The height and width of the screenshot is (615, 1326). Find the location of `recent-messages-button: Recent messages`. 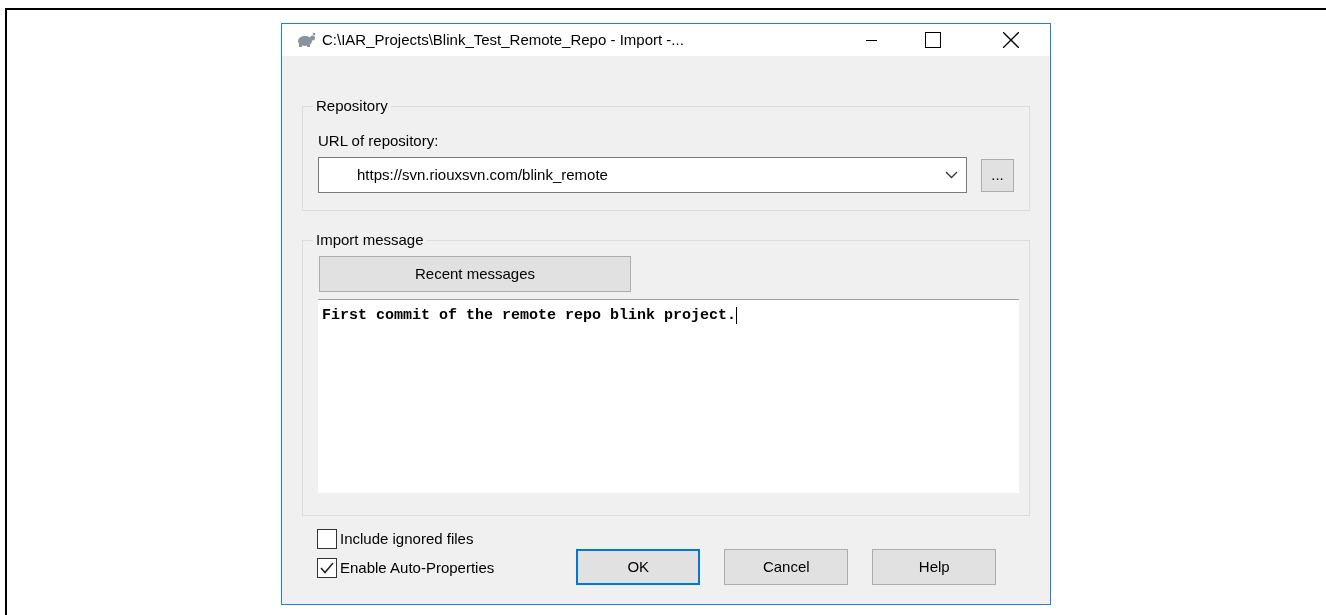

recent-messages-button: Recent messages is located at coordinates (475, 274).